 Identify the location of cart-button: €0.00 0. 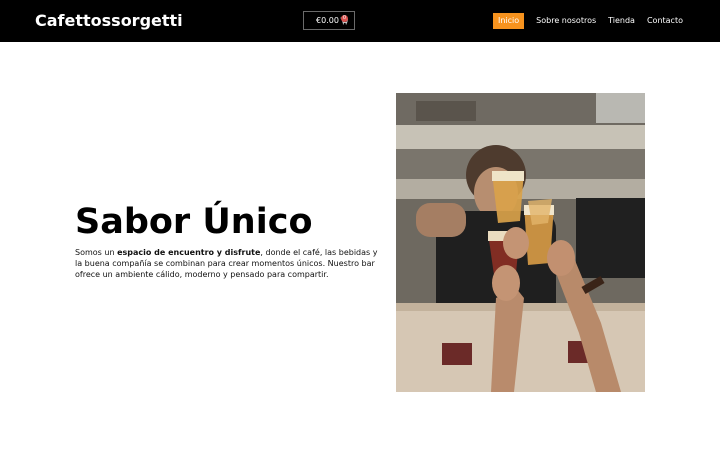
(329, 20).